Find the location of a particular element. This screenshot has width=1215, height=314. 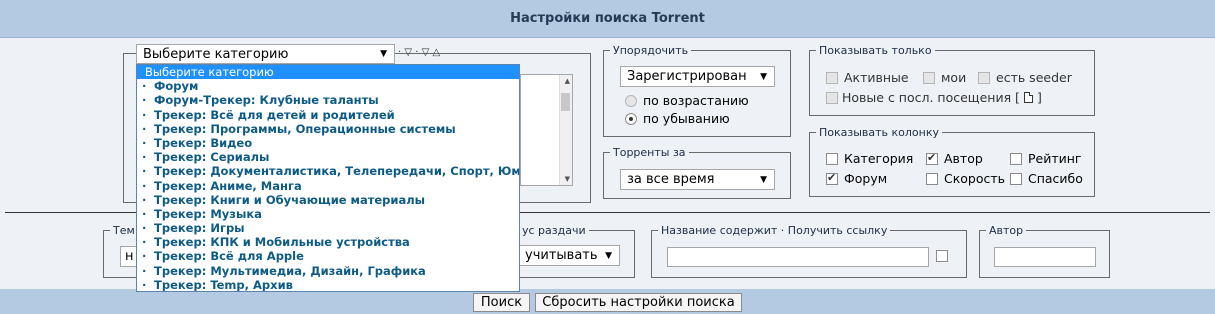

column-forum-checkbox is located at coordinates (832, 178).